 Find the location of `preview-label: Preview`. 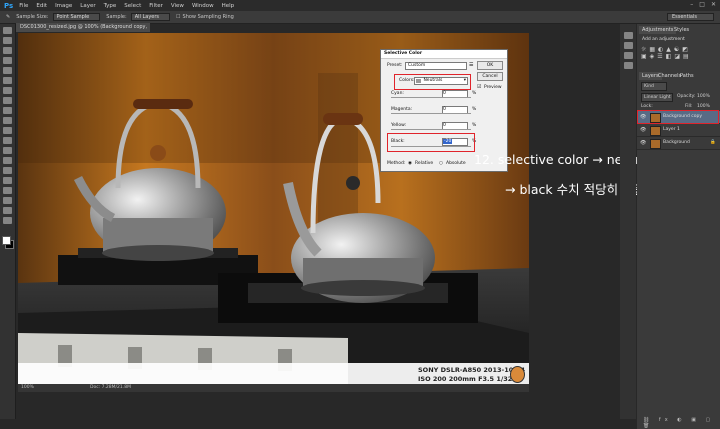

preview-label: Preview is located at coordinates (493, 87).